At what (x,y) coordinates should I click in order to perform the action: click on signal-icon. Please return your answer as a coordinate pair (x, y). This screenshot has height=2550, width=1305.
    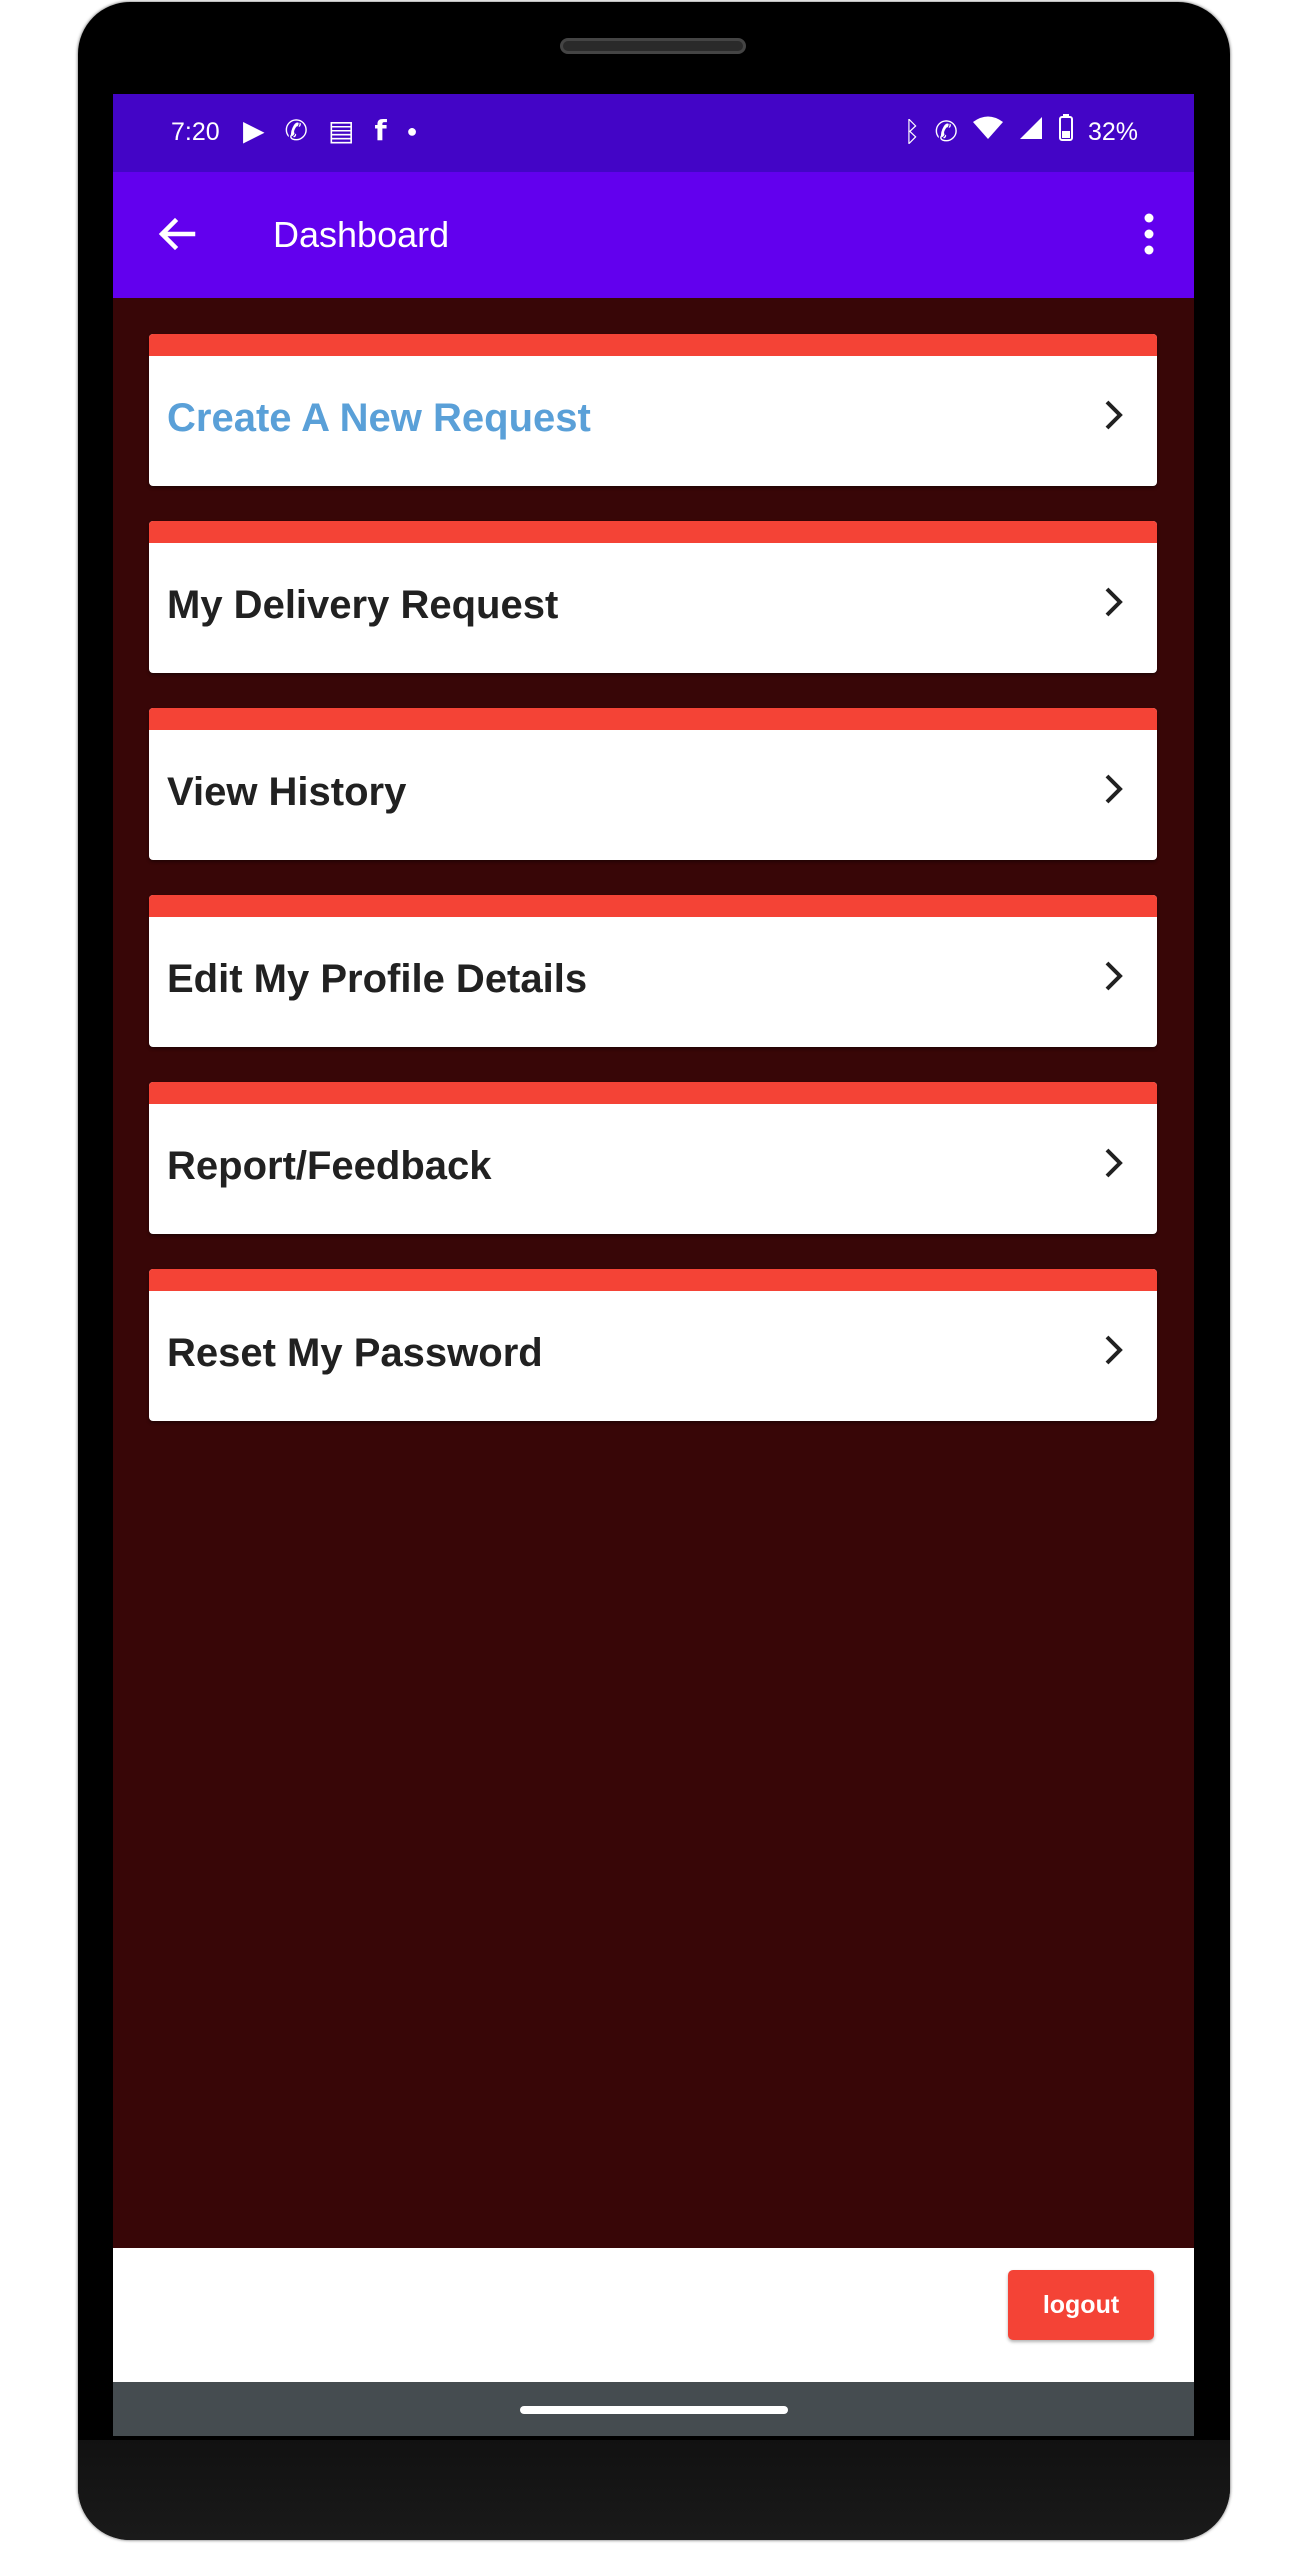
    Looking at the image, I should click on (1031, 132).